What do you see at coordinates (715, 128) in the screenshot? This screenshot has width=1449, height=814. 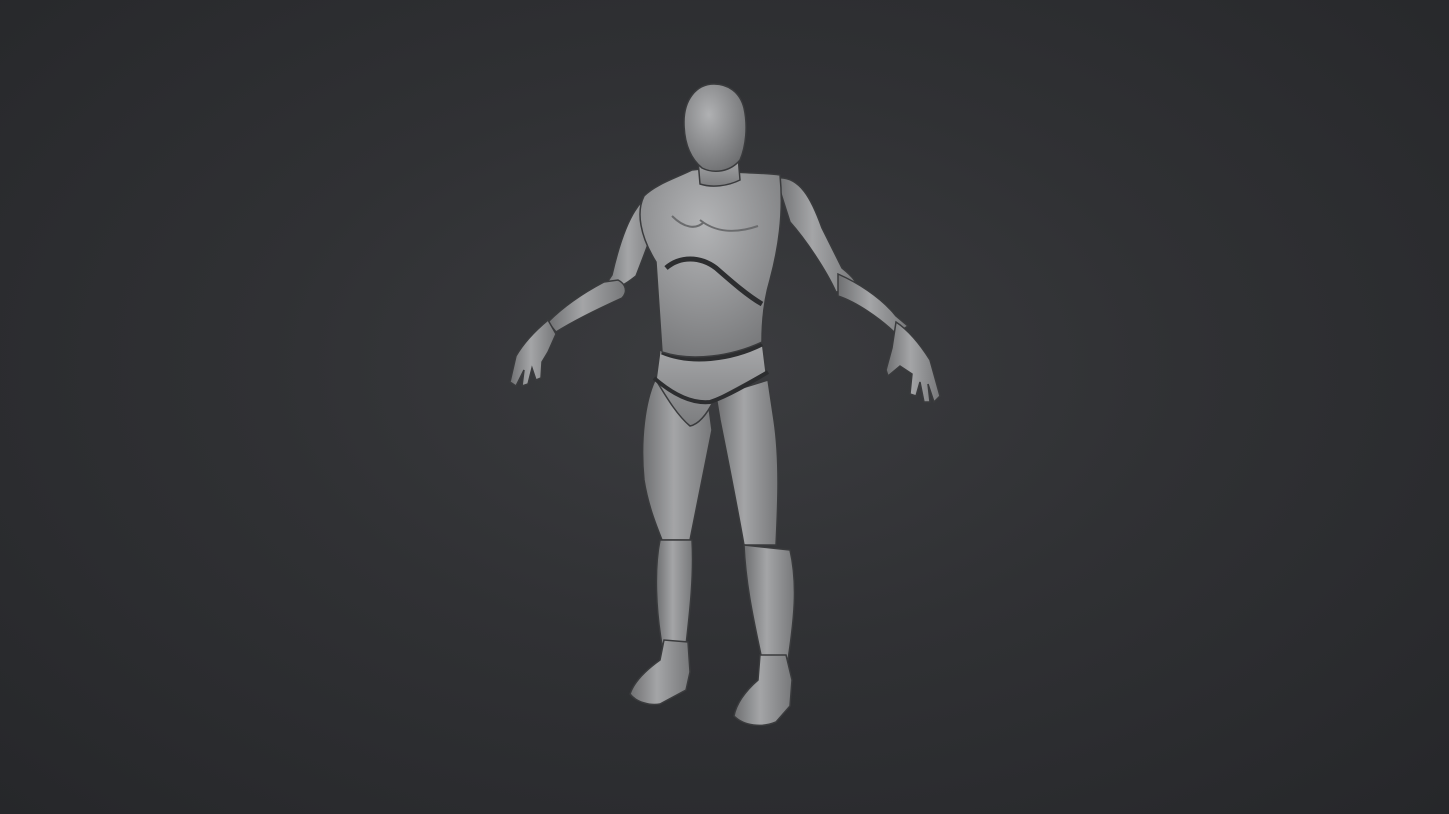 I see `head` at bounding box center [715, 128].